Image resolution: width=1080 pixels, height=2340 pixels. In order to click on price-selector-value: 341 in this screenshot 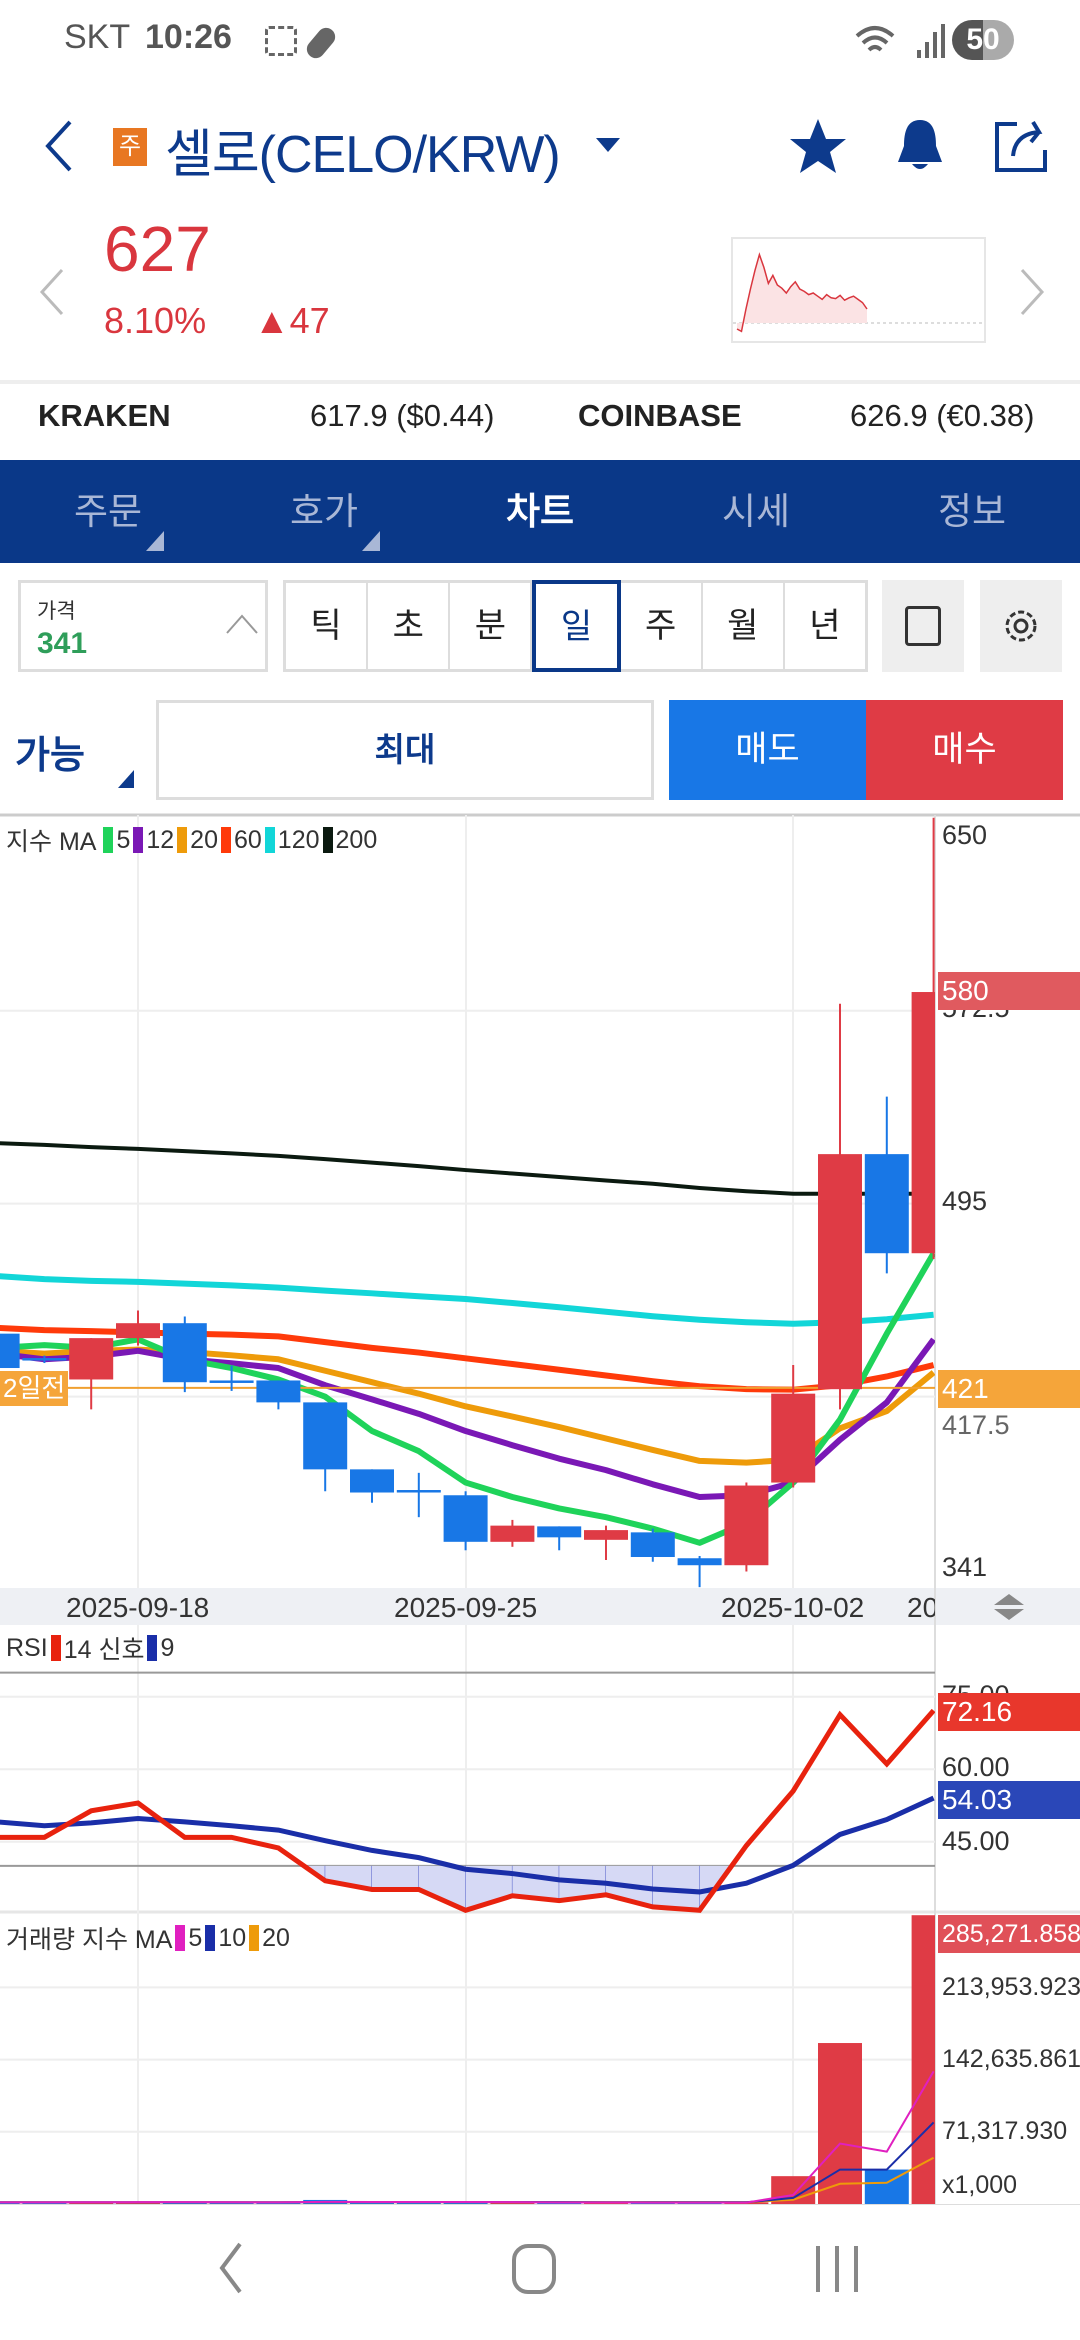, I will do `click(62, 643)`.